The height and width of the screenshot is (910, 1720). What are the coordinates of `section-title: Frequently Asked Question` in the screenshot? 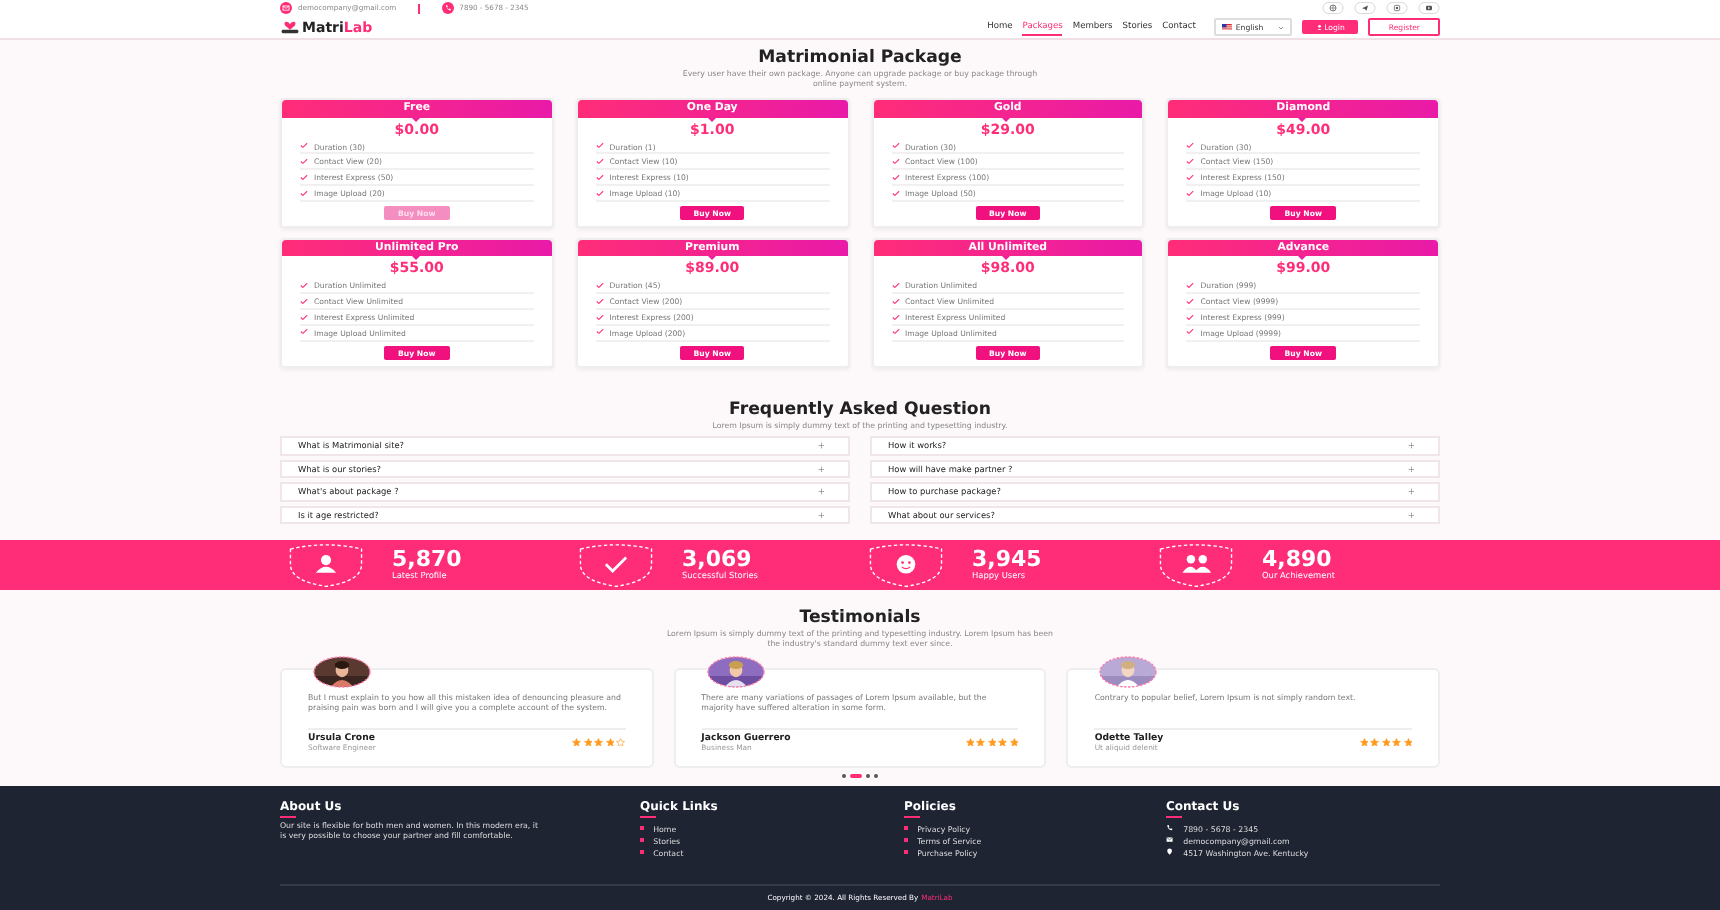 It's located at (860, 409).